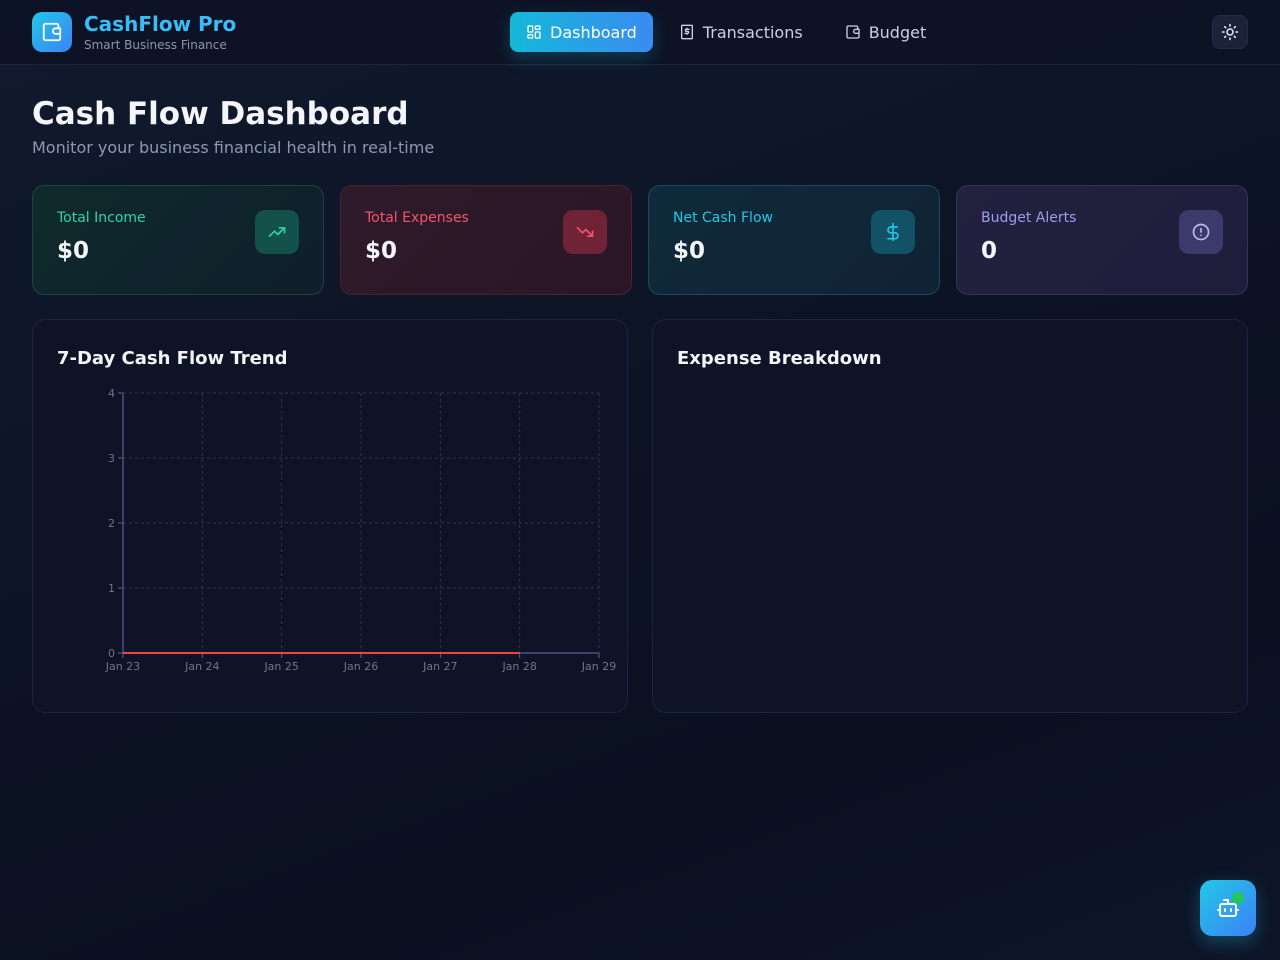 The width and height of the screenshot is (1280, 960). I want to click on x-tick-label: Jan 23, so click(122, 666).